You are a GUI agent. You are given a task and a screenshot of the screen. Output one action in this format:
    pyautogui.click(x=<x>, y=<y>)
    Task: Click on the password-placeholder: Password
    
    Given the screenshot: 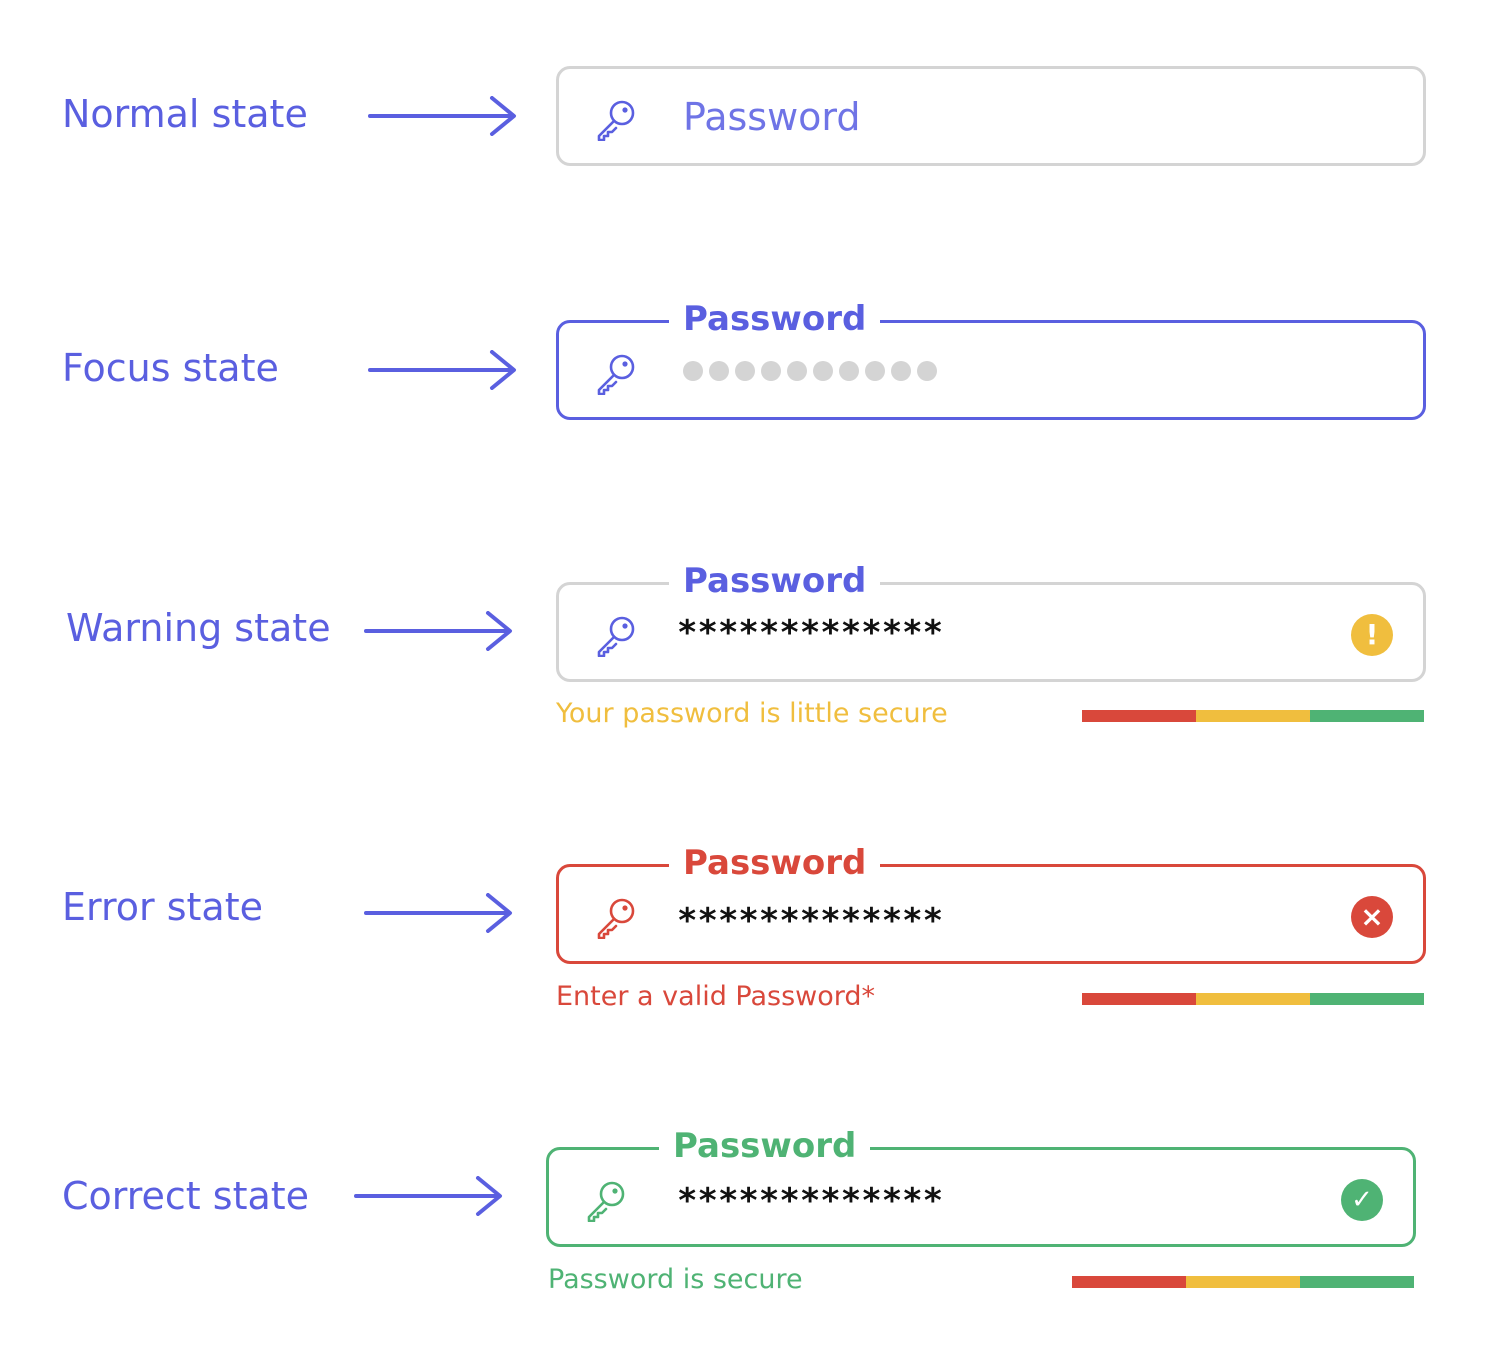 What is the action you would take?
    pyautogui.click(x=772, y=117)
    